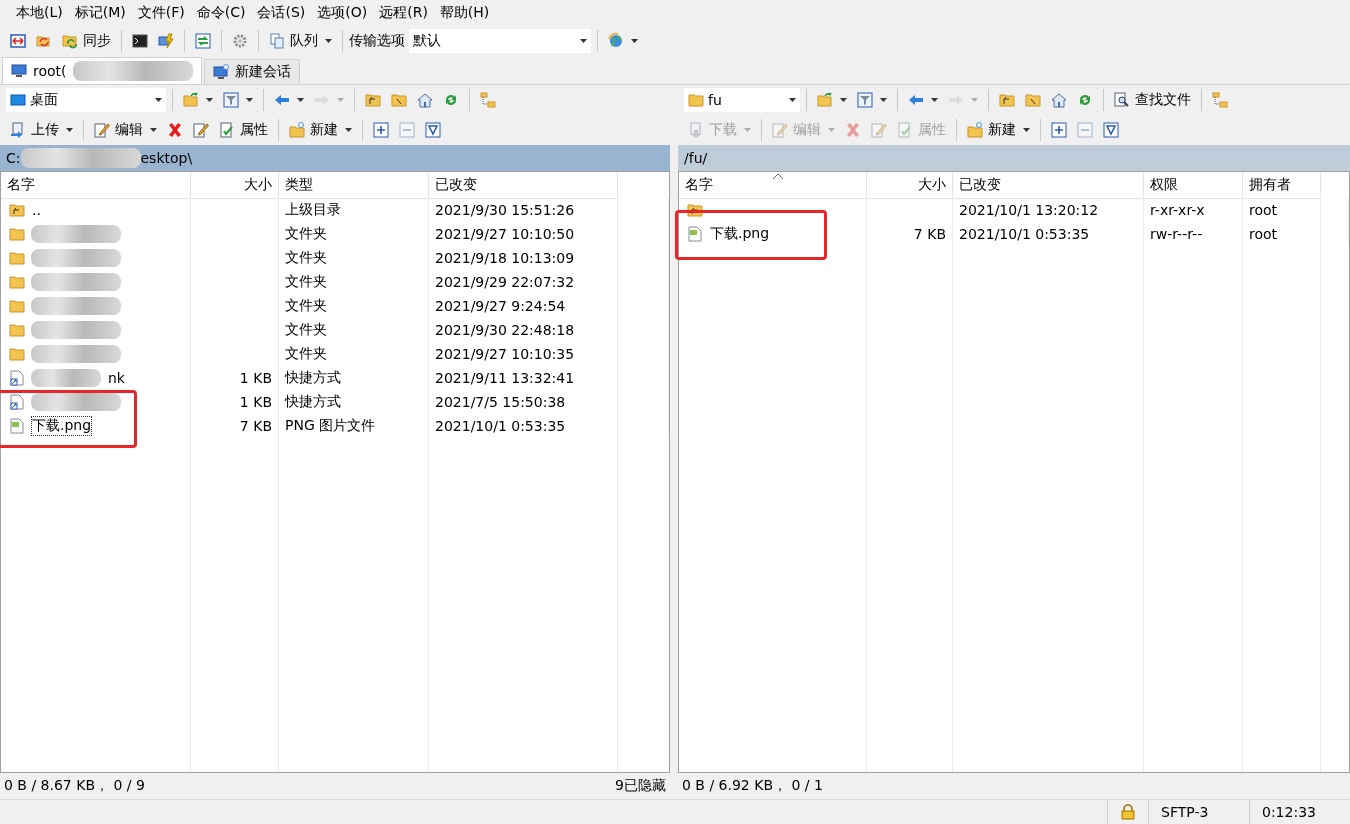  I want to click on folder-icon, so click(696, 100).